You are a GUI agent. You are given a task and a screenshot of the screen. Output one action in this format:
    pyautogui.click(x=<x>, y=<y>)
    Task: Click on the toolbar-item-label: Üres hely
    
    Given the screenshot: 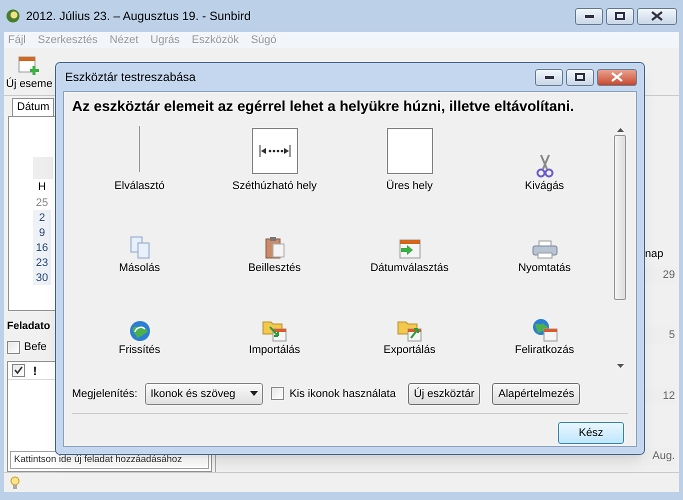 What is the action you would take?
    pyautogui.click(x=409, y=186)
    